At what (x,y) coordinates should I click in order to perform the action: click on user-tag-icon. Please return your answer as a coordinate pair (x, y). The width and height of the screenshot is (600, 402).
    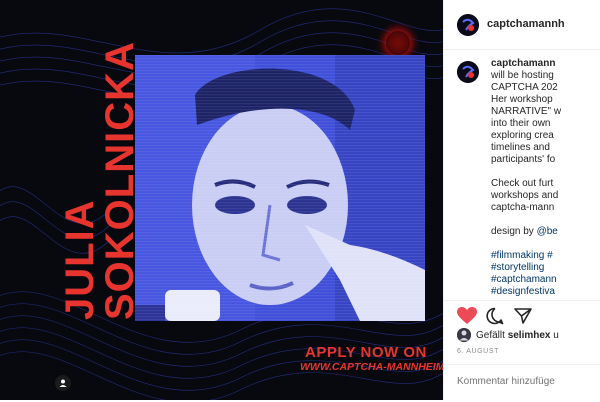
    Looking at the image, I should click on (63, 383).